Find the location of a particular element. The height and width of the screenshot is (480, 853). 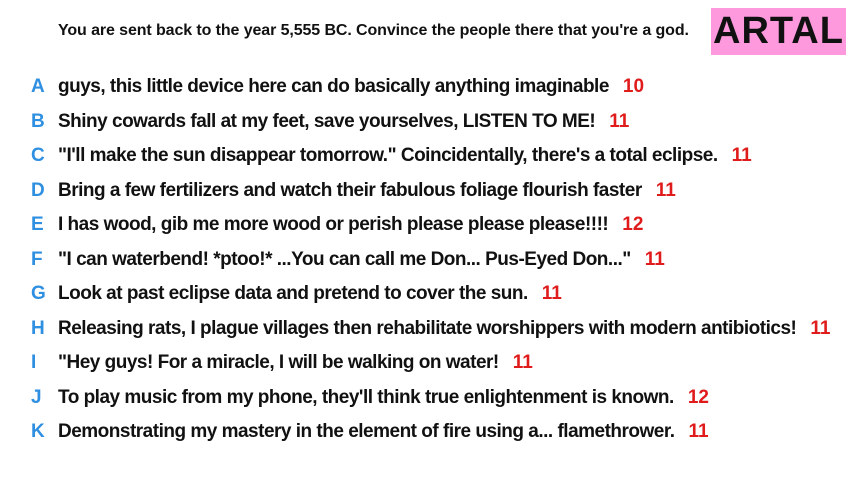

answer-letter: B is located at coordinates (38, 121).